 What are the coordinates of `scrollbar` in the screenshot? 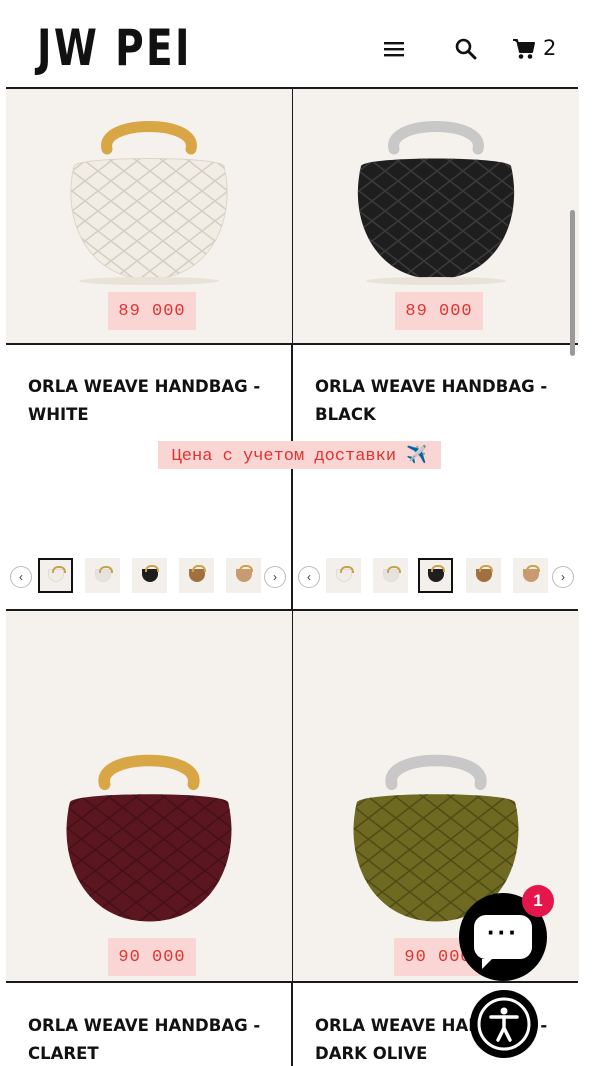 It's located at (572, 283).